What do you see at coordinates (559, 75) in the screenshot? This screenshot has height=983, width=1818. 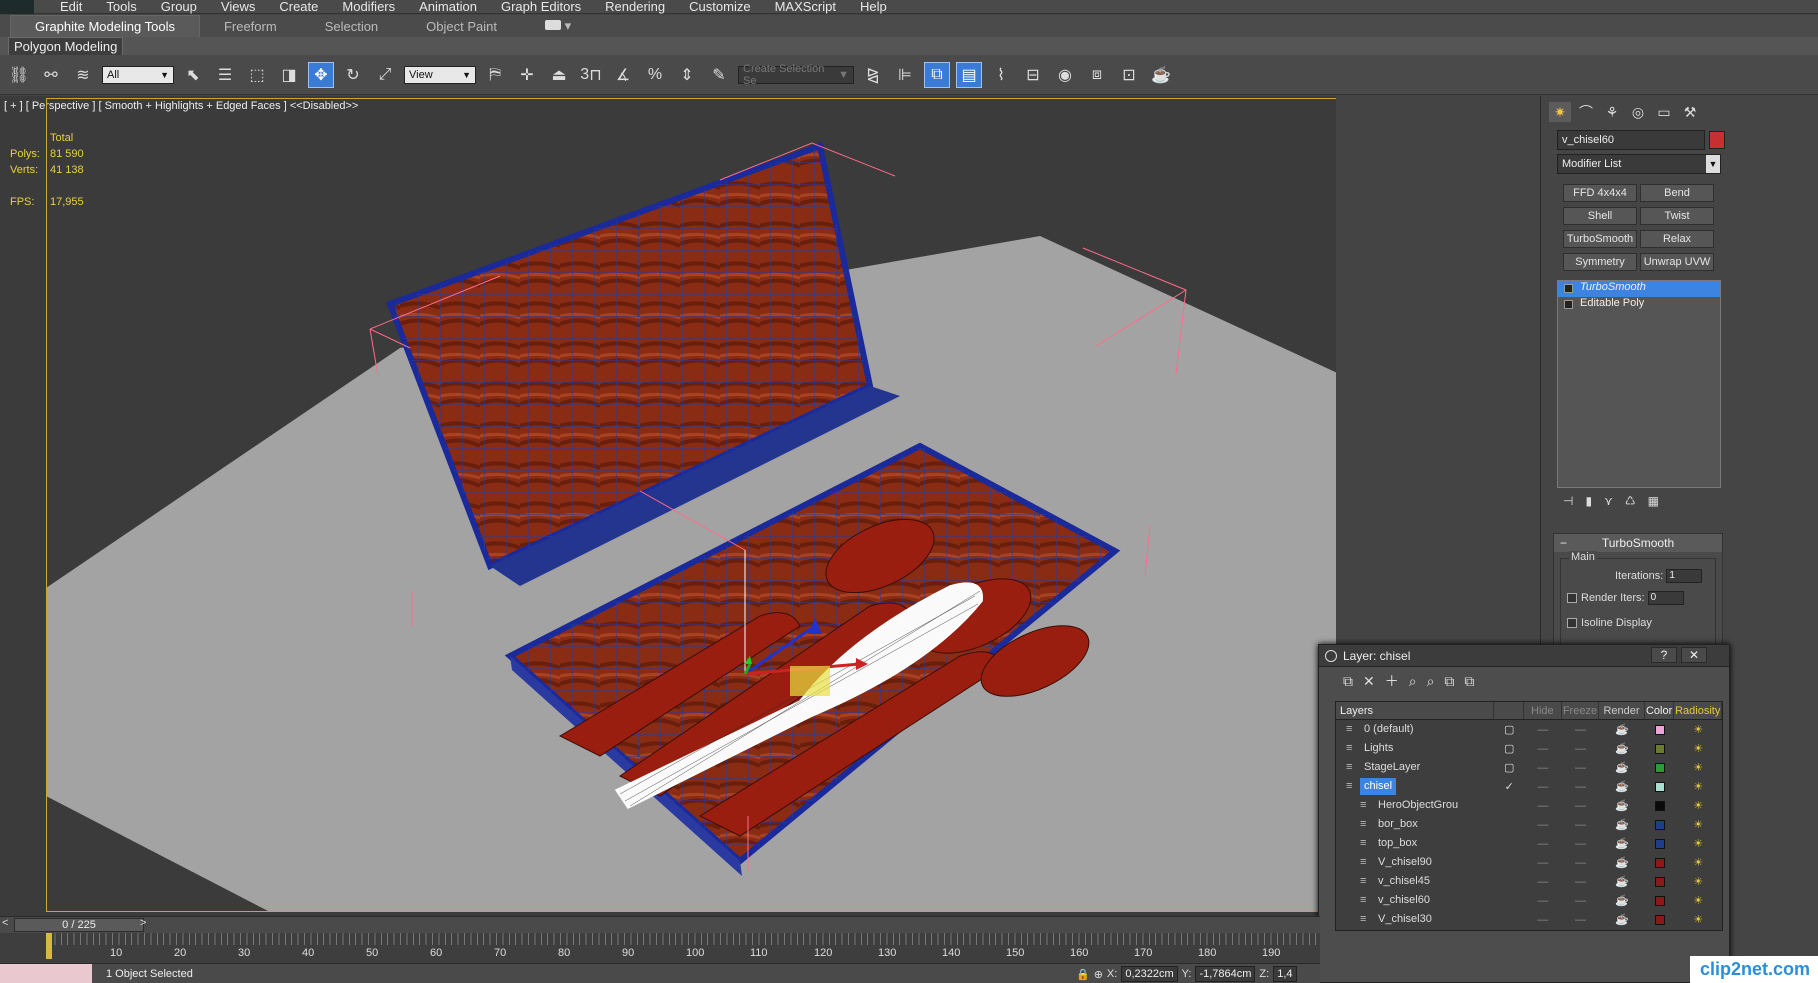 I see `keyboard-shortcut-override-icon: ⏏` at bounding box center [559, 75].